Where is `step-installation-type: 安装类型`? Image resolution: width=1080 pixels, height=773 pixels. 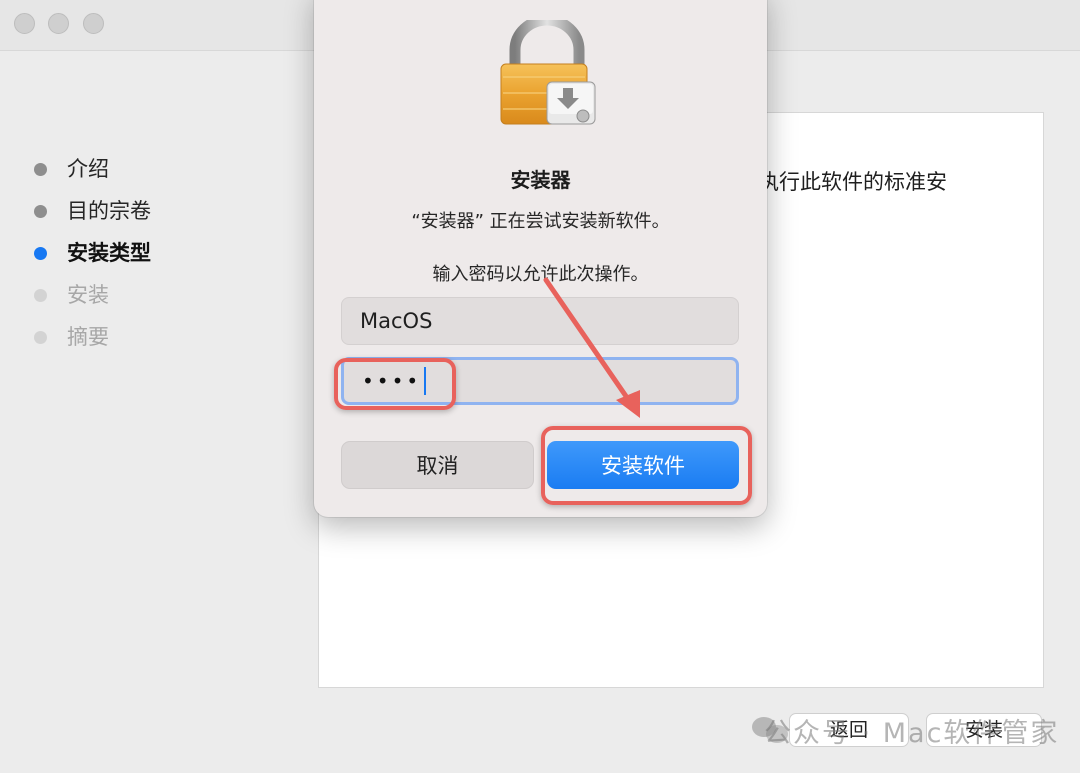
step-installation-type: 安装类型 is located at coordinates (92, 253).